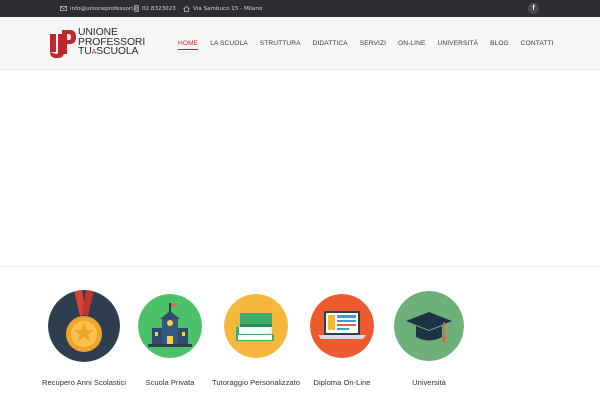  Describe the element at coordinates (186, 8) in the screenshot. I see `home-icon` at that location.